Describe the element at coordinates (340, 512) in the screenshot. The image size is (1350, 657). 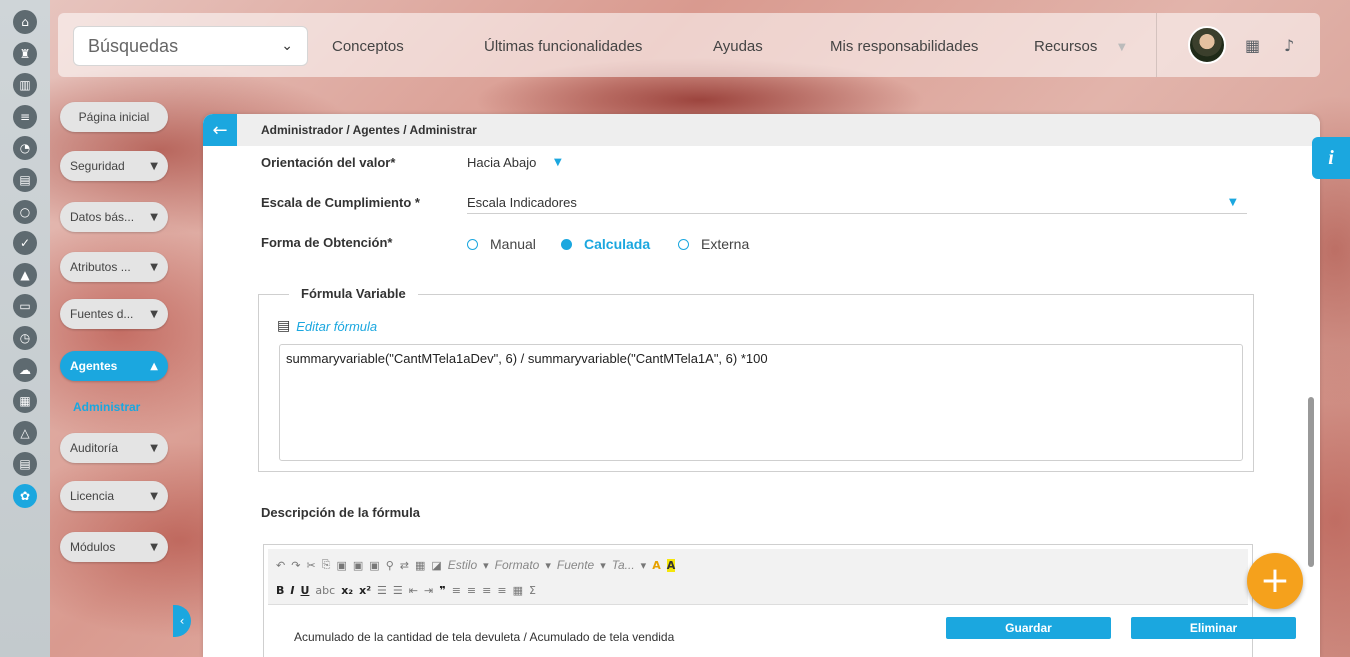
I see `description-label: Descripción de la fórmula` at that location.